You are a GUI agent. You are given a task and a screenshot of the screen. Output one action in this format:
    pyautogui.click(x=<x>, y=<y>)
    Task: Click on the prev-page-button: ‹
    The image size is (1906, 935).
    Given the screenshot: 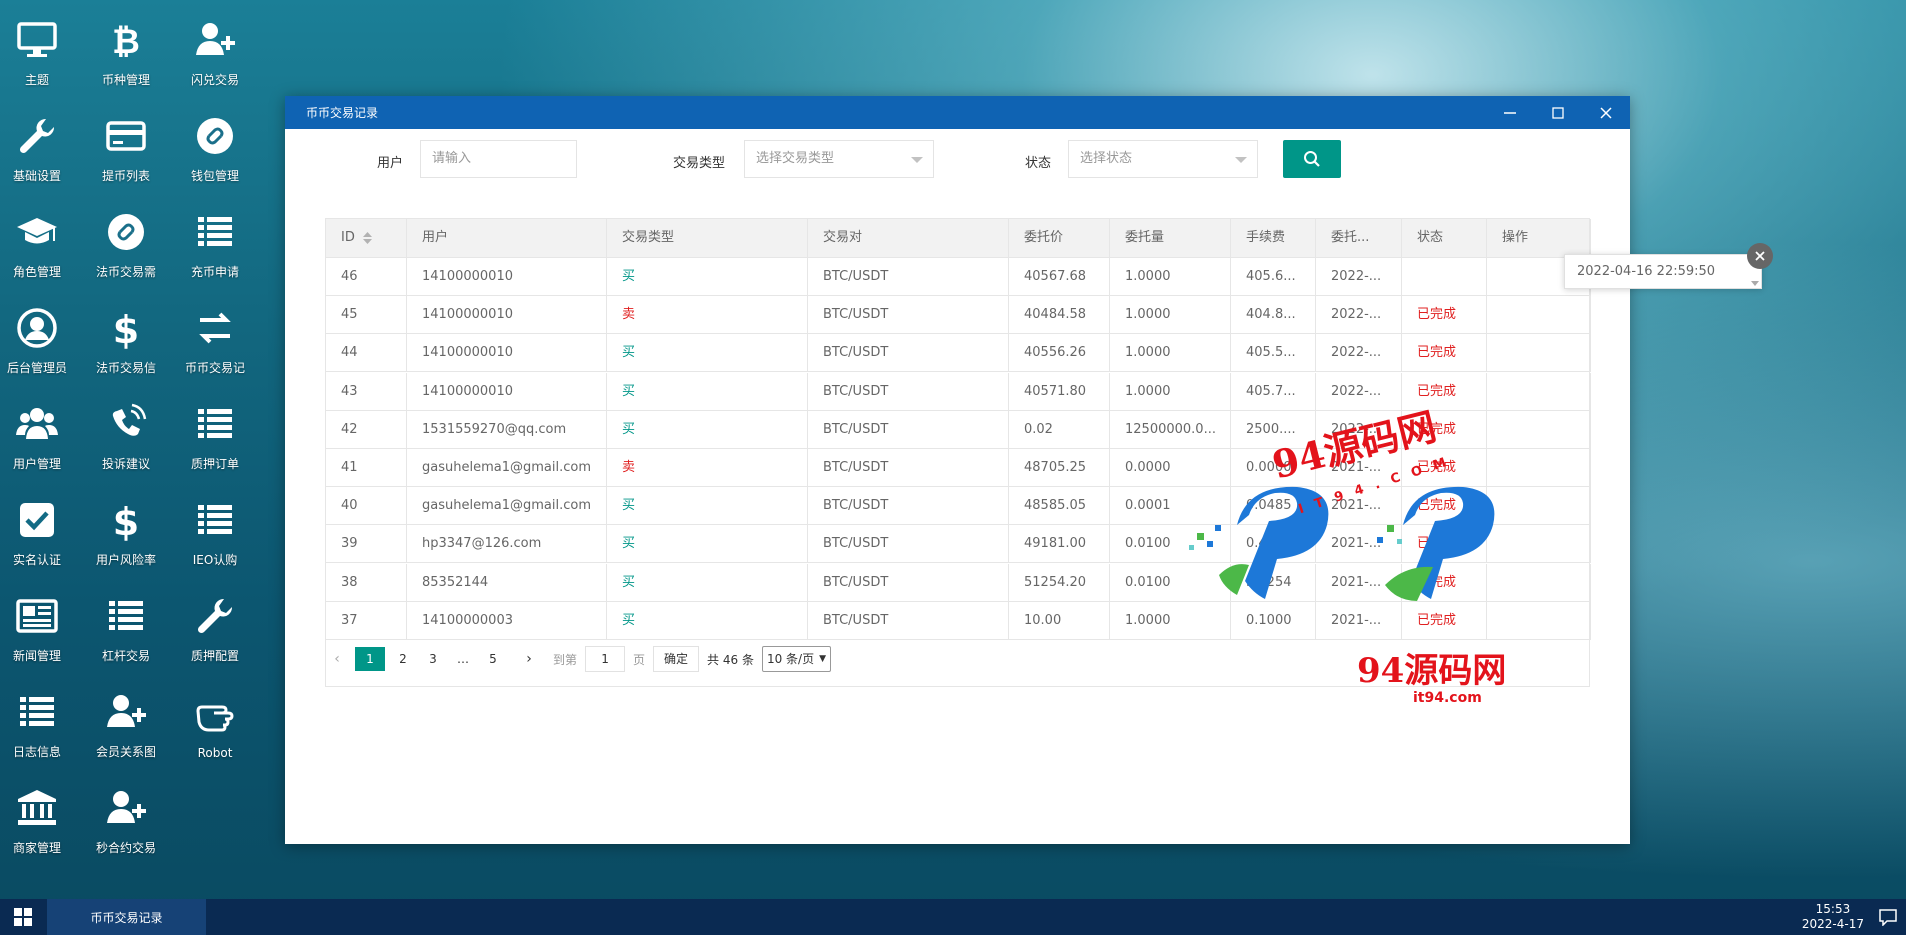 What is the action you would take?
    pyautogui.click(x=337, y=659)
    